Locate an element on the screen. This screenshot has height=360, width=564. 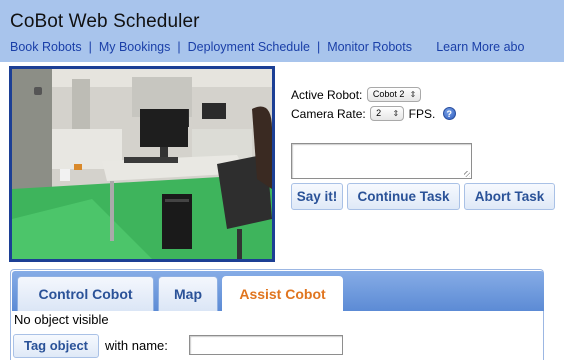
camera-rate-label: Camera Rate: is located at coordinates (328, 114).